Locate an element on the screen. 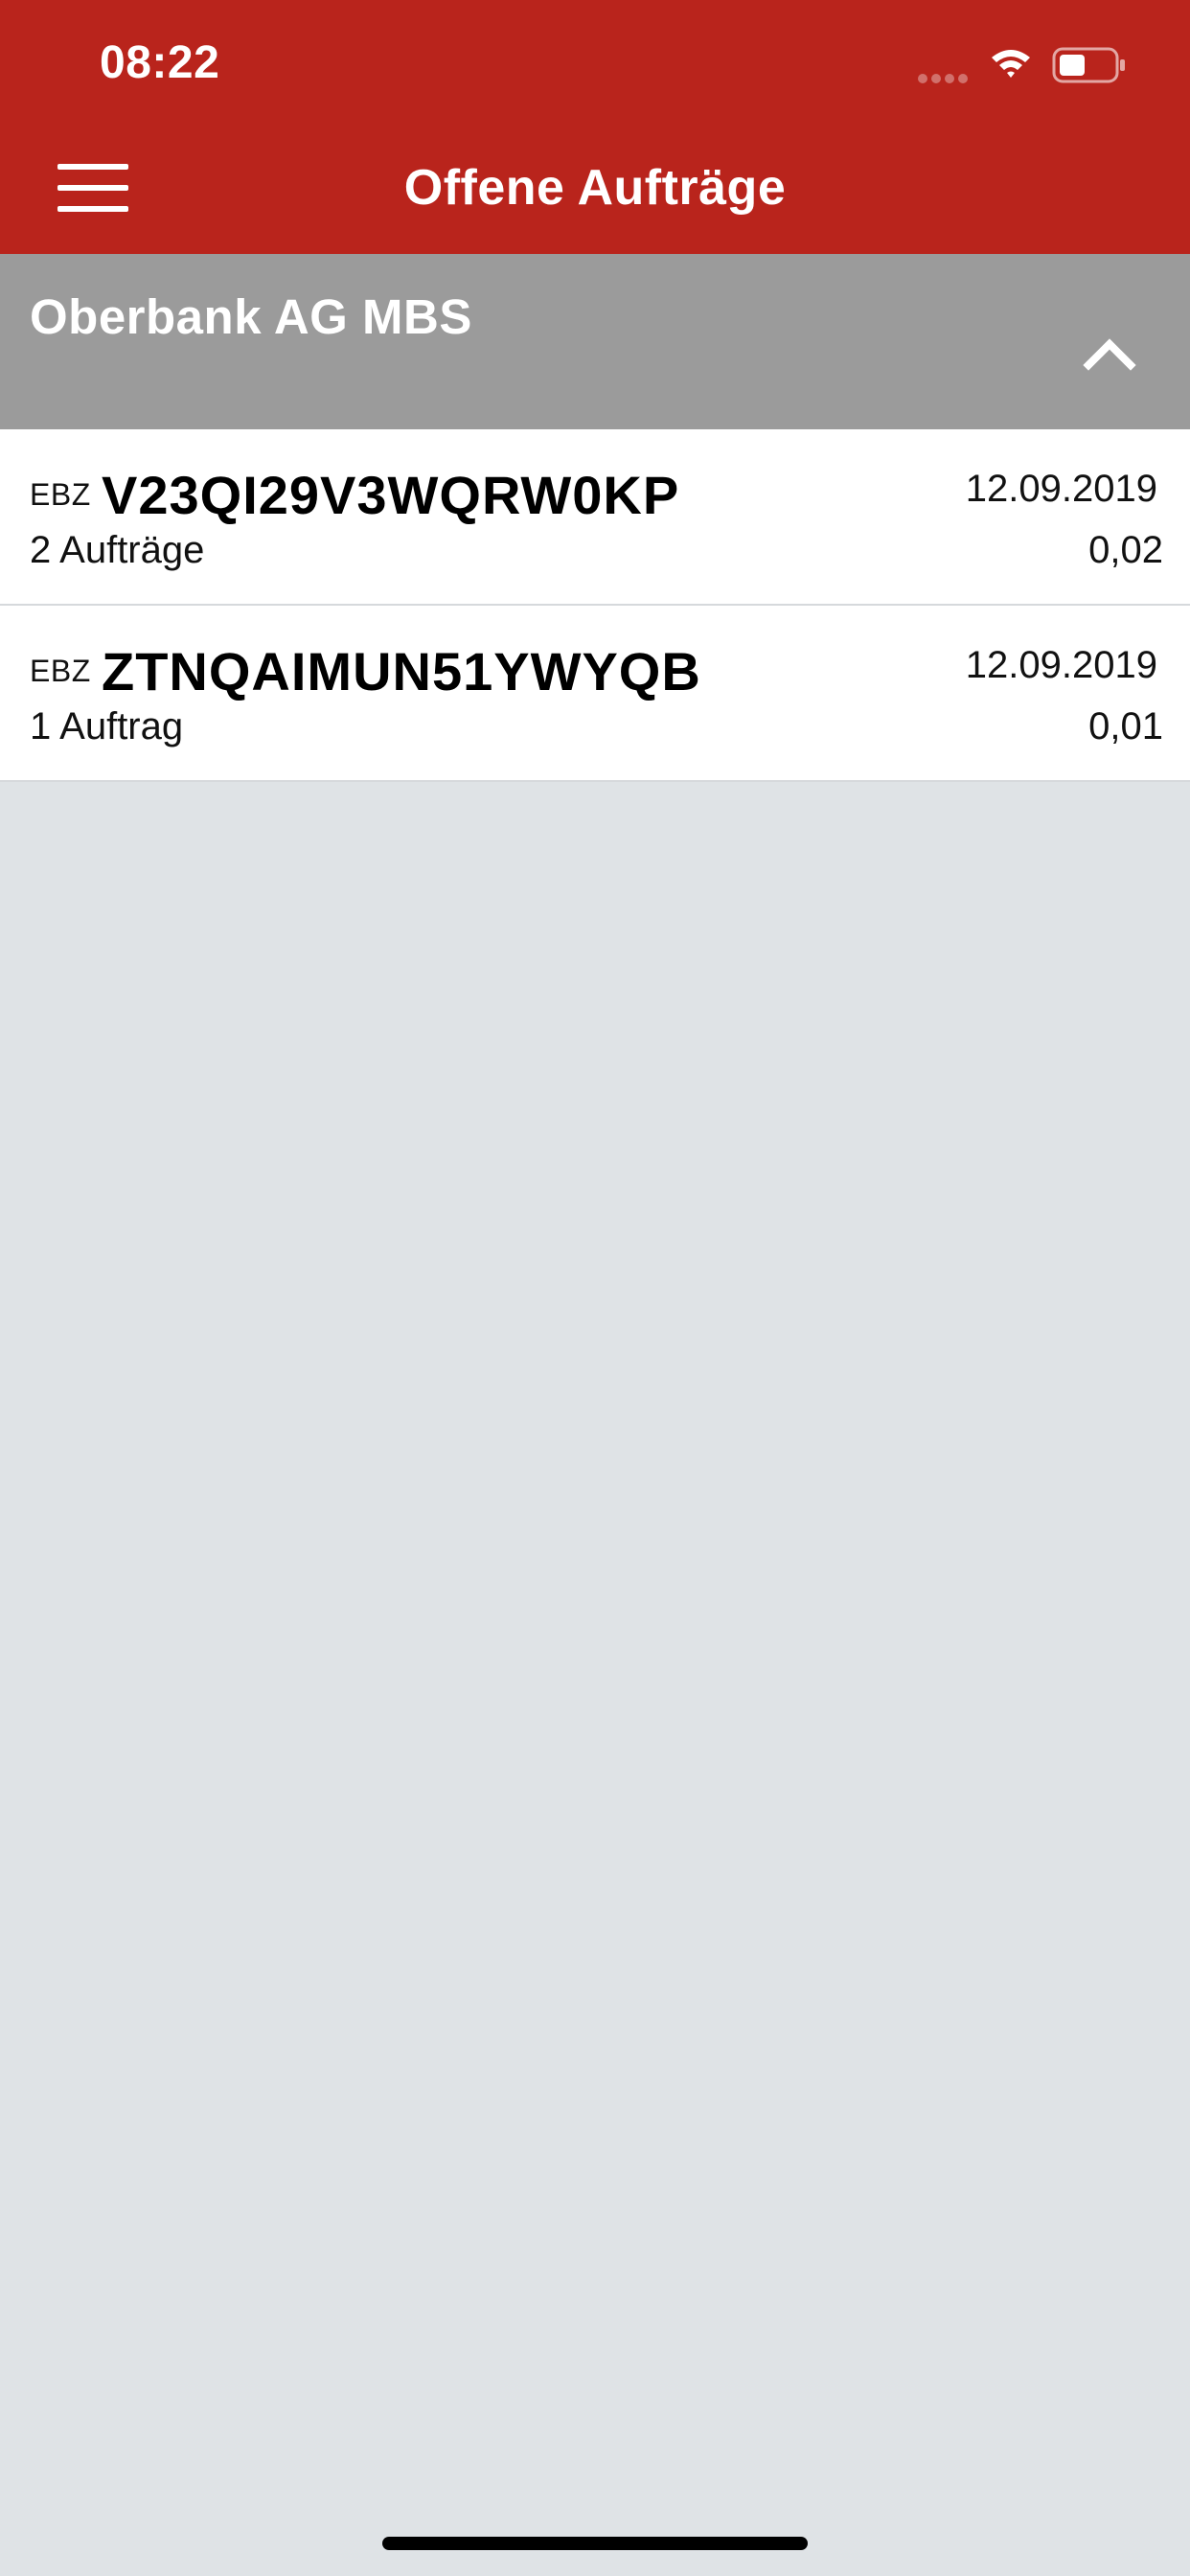 This screenshot has height=2576, width=1190. status-time: 08:22 is located at coordinates (160, 63).